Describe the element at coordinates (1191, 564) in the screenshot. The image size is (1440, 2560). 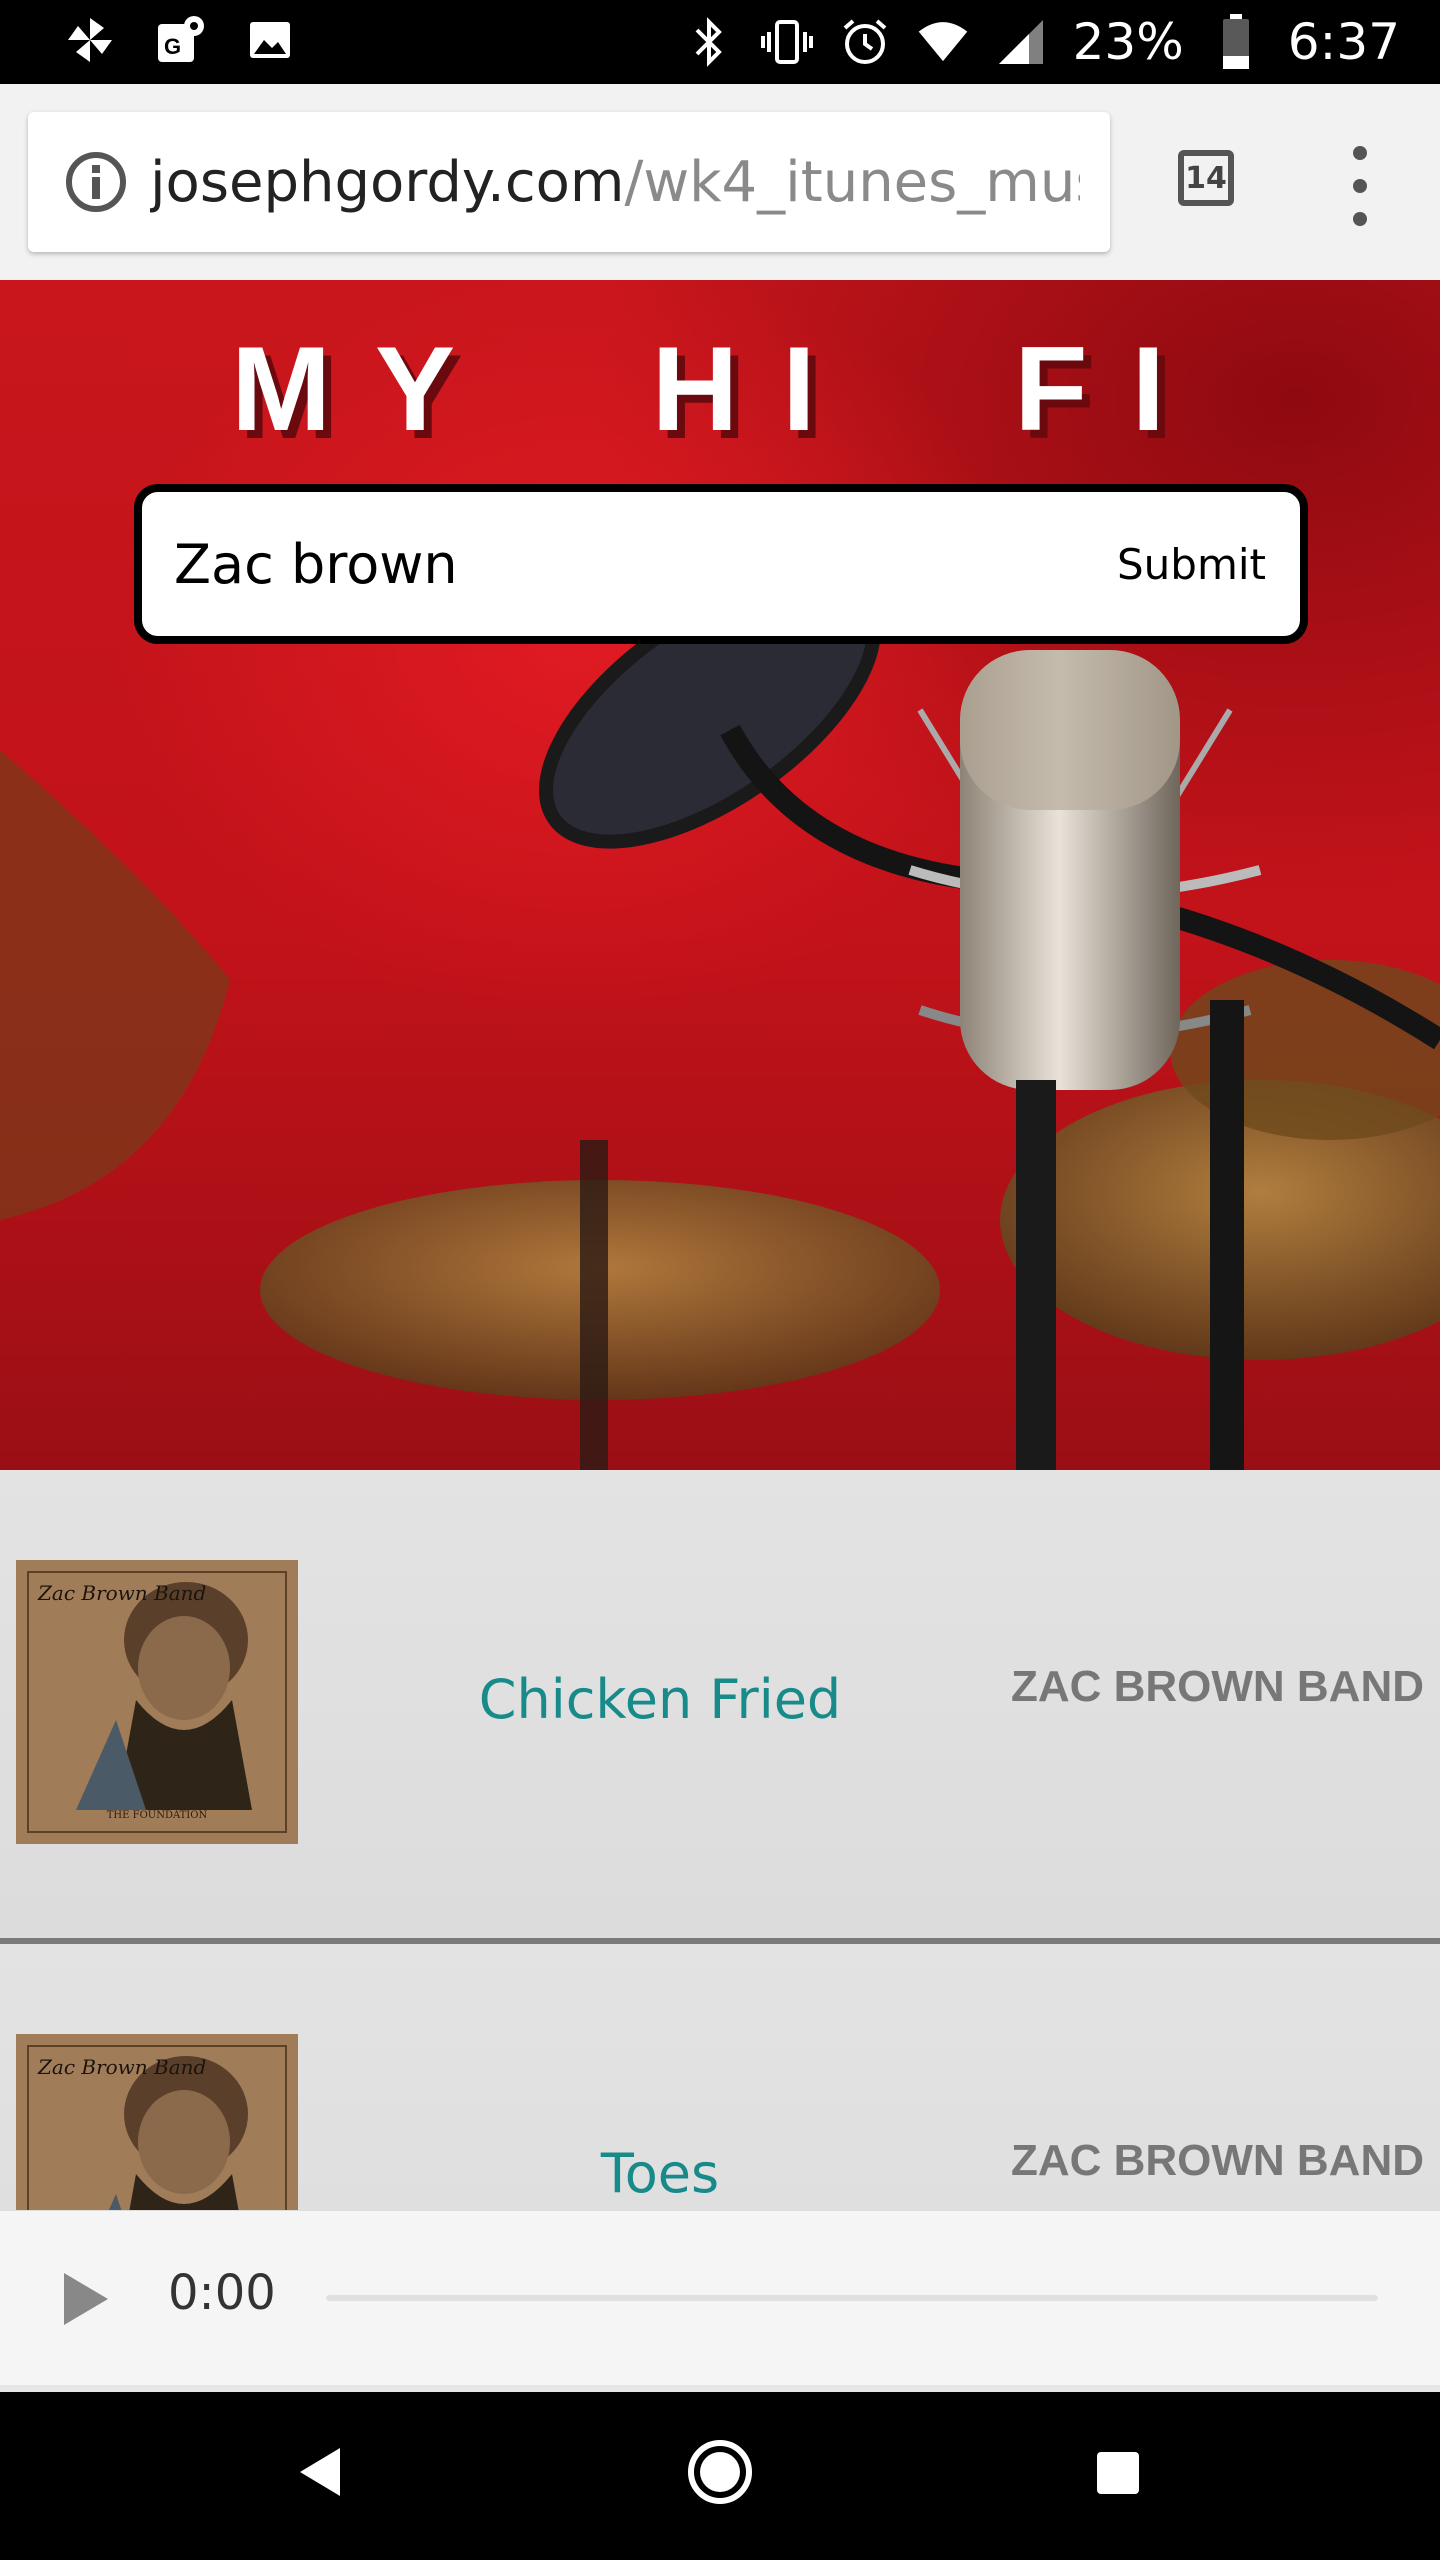
I see `submit-button: Submit` at that location.